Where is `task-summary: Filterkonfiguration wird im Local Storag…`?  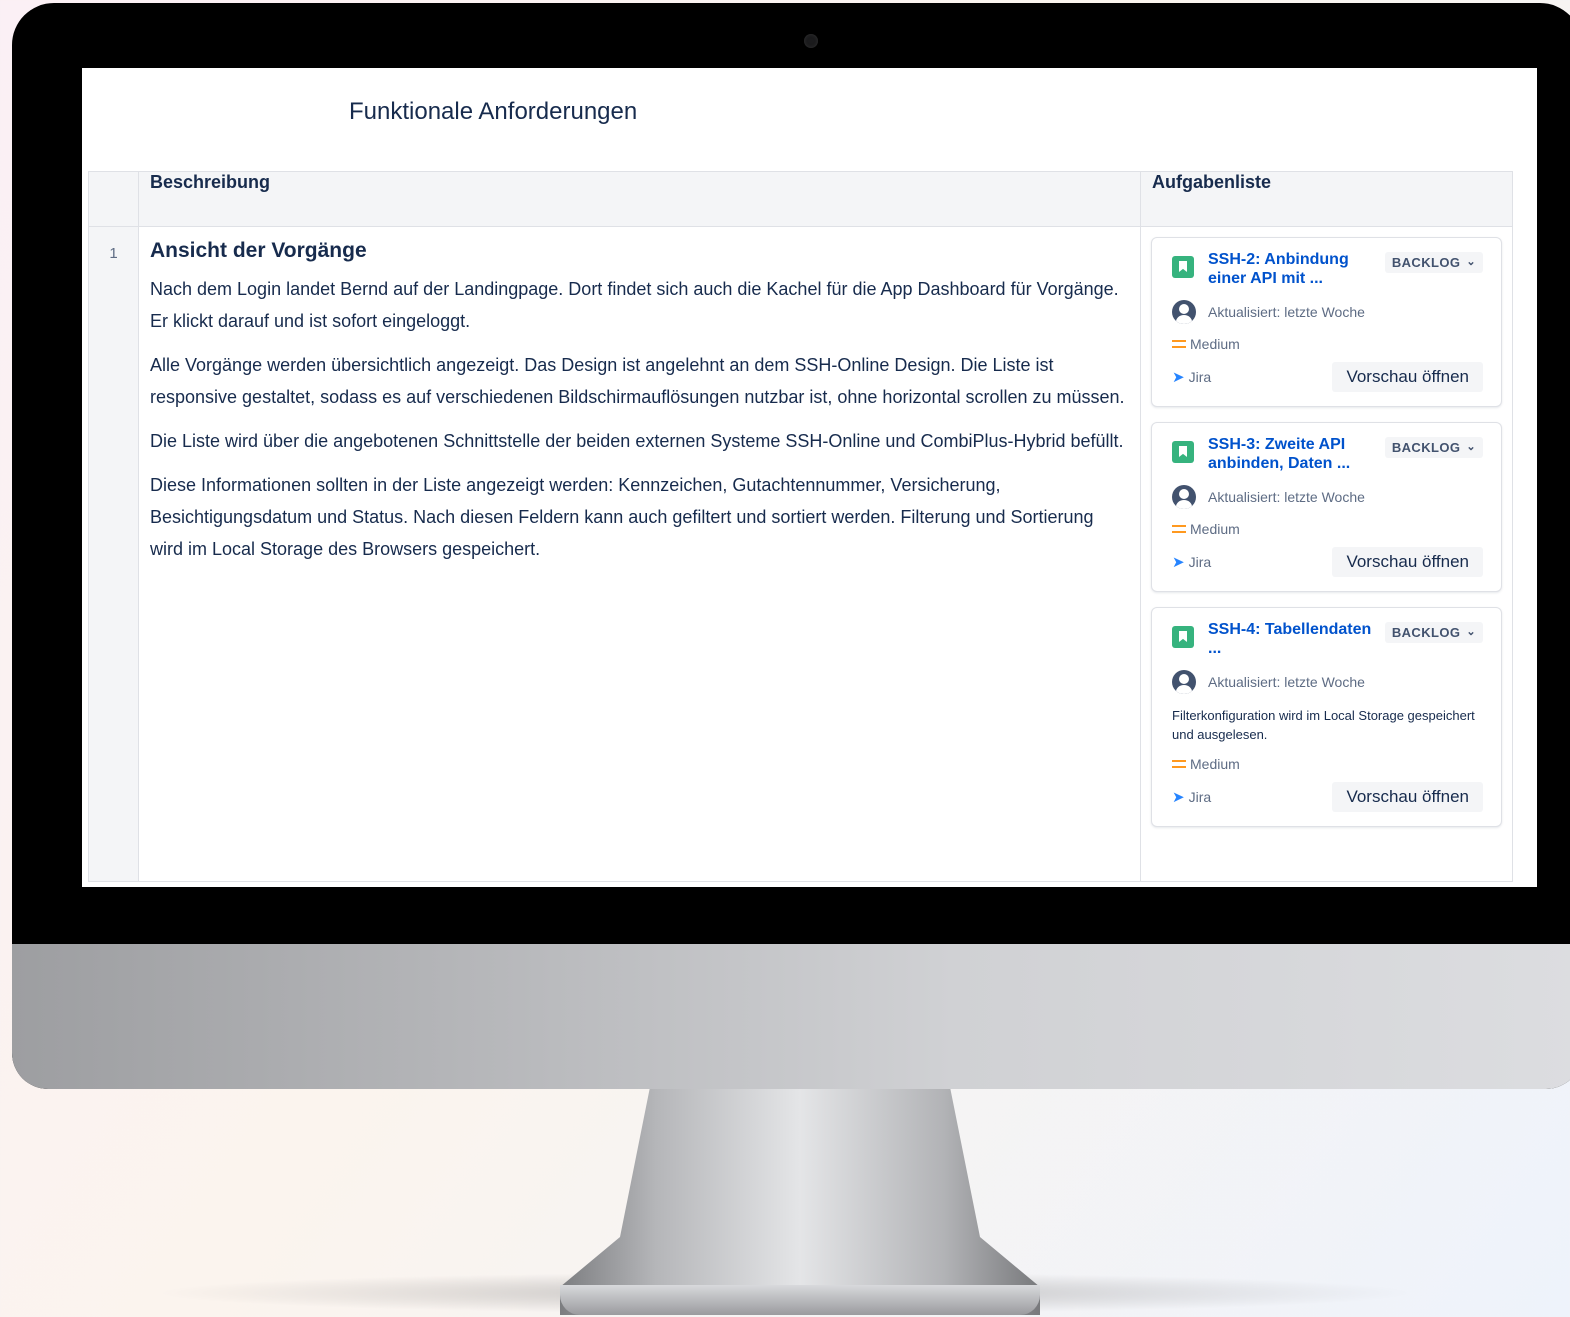
task-summary: Filterkonfiguration wird im Local Storag… is located at coordinates (1323, 725).